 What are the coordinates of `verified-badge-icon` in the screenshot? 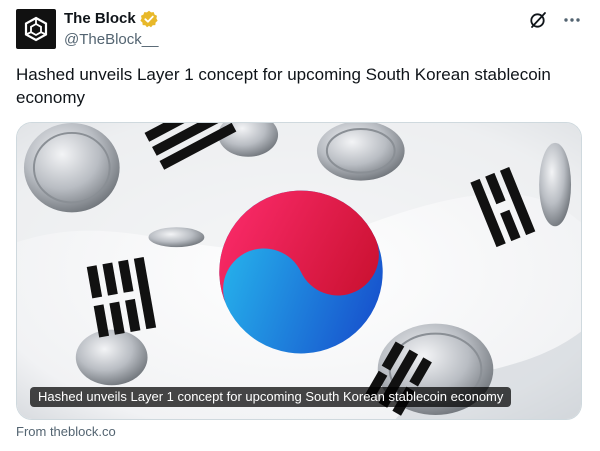 It's located at (149, 19).